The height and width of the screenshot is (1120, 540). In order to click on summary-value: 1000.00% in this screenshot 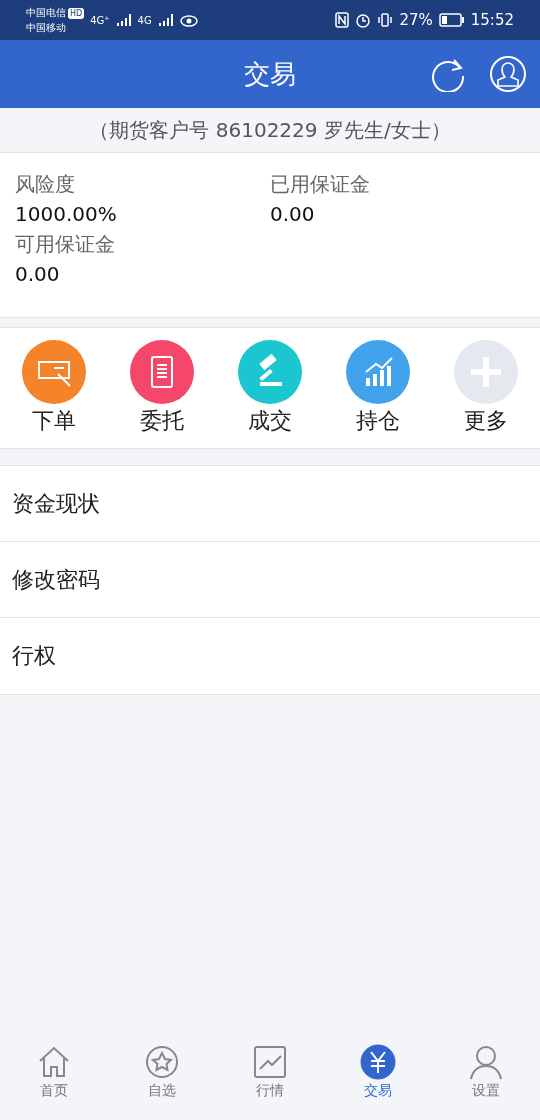, I will do `click(66, 214)`.